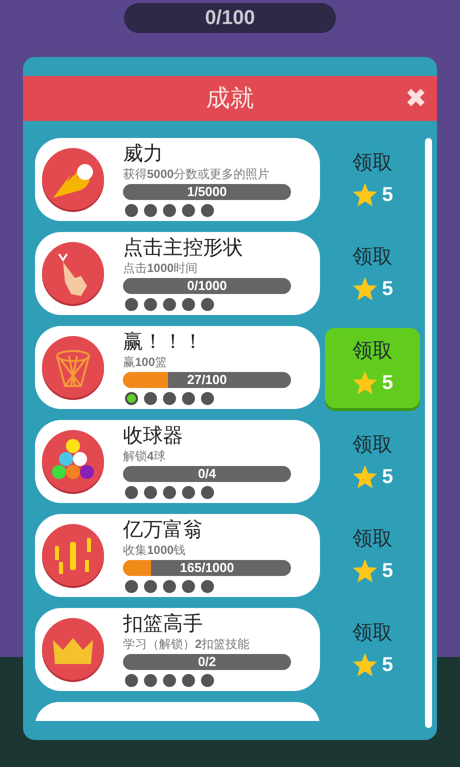 Image resolution: width=460 pixels, height=767 pixels. I want to click on achievement-title: 威力, so click(143, 154).